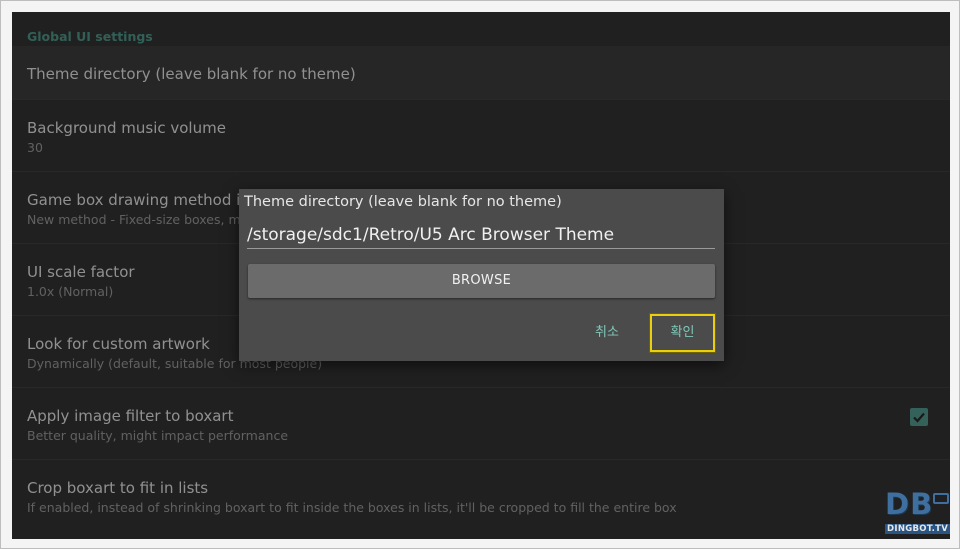 This screenshot has width=960, height=549. Describe the element at coordinates (481, 281) in the screenshot. I see `browse-button: BROWSE` at that location.